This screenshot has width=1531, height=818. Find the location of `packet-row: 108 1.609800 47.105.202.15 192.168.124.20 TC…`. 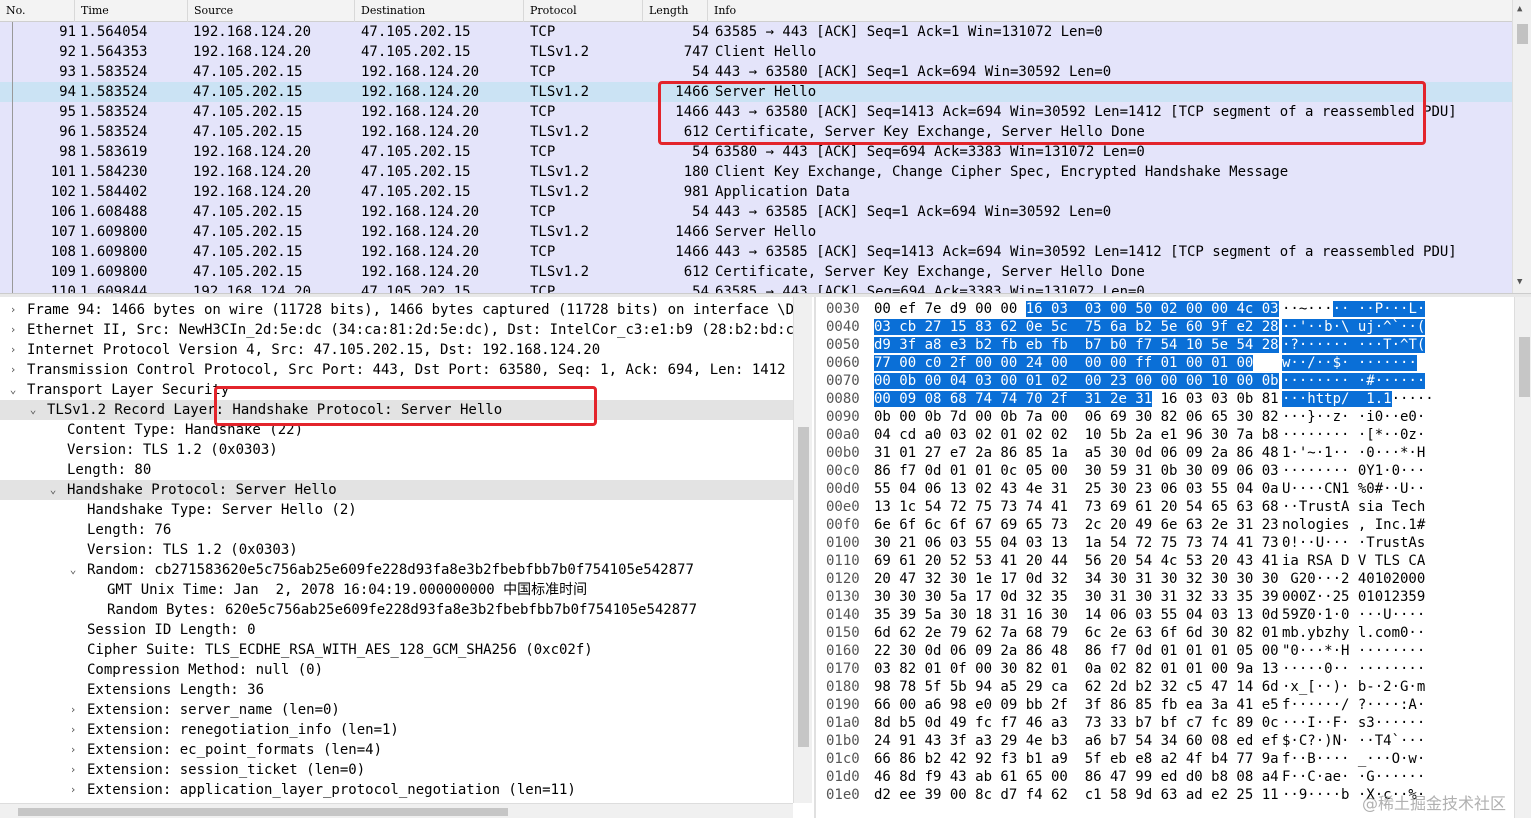

packet-row: 108 1.609800 47.105.202.15 192.168.124.20 TC… is located at coordinates (756, 252).